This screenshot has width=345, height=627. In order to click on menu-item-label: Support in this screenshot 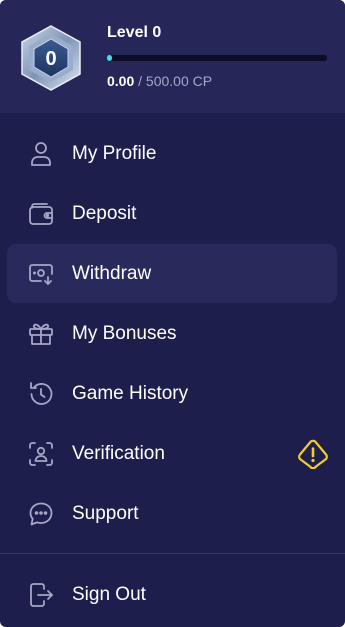, I will do `click(105, 513)`.